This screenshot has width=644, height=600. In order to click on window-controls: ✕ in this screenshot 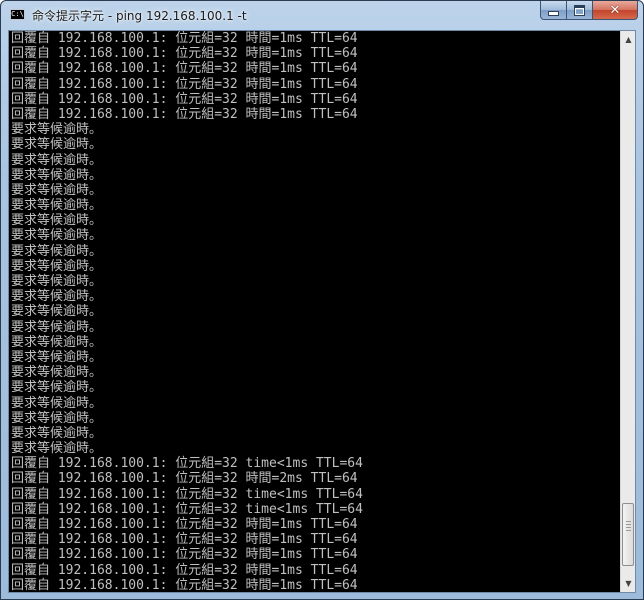, I will do `click(589, 11)`.